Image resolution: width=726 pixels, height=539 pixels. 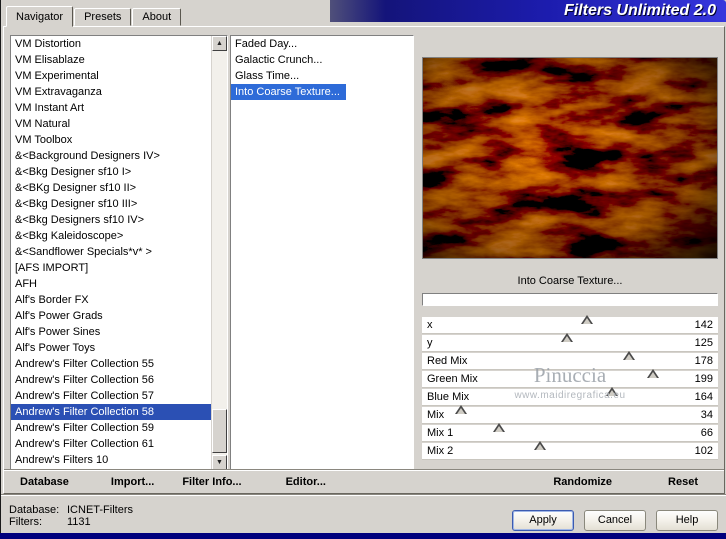 What do you see at coordinates (111, 300) in the screenshot?
I see `category-item: Alf's Border FX` at bounding box center [111, 300].